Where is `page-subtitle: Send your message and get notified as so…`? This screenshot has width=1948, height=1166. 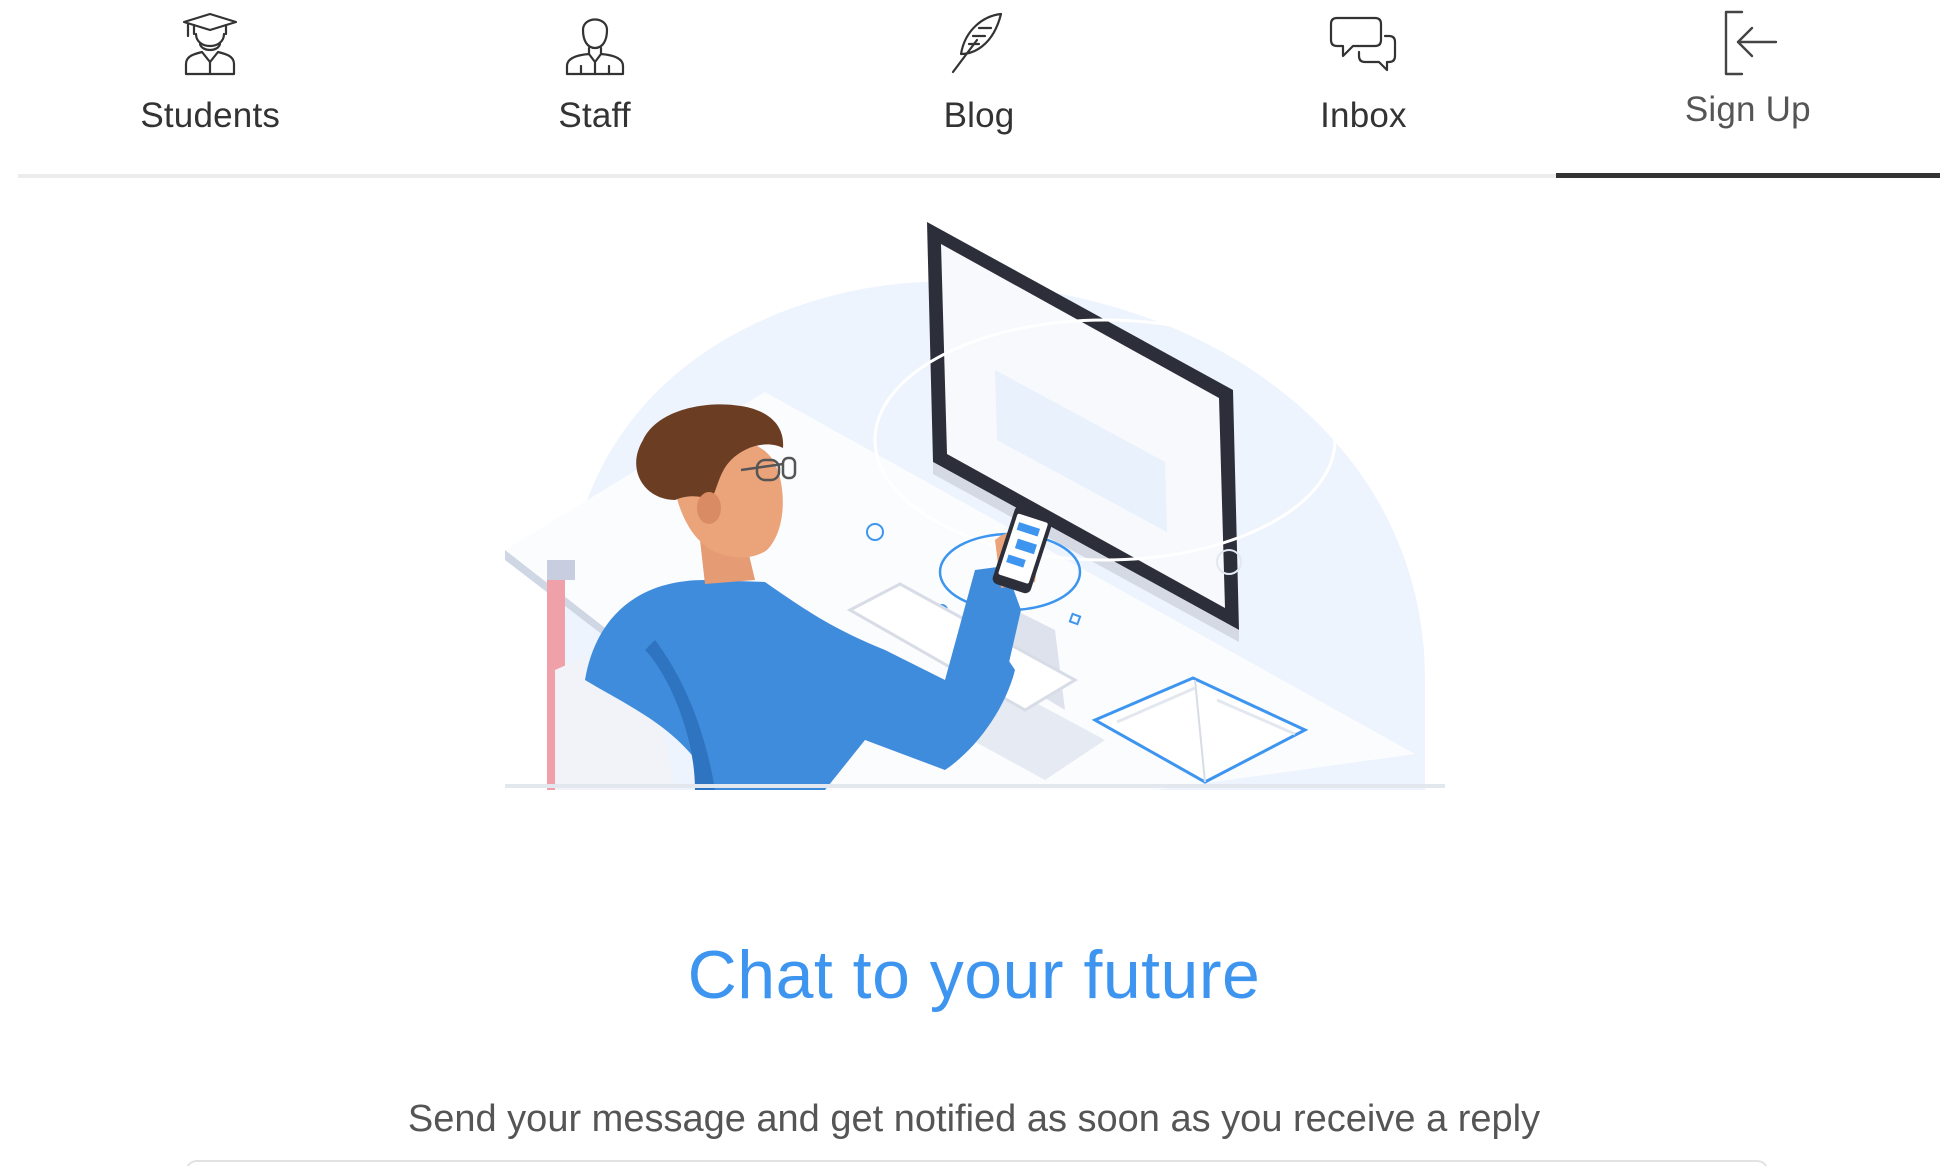 page-subtitle: Send your message and get notified as so… is located at coordinates (974, 1119).